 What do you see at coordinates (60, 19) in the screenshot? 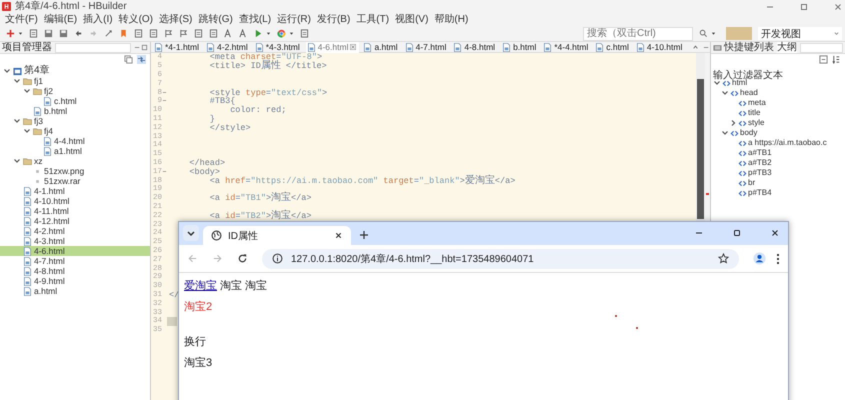
I see `menu-item: 编辑(E)` at bounding box center [60, 19].